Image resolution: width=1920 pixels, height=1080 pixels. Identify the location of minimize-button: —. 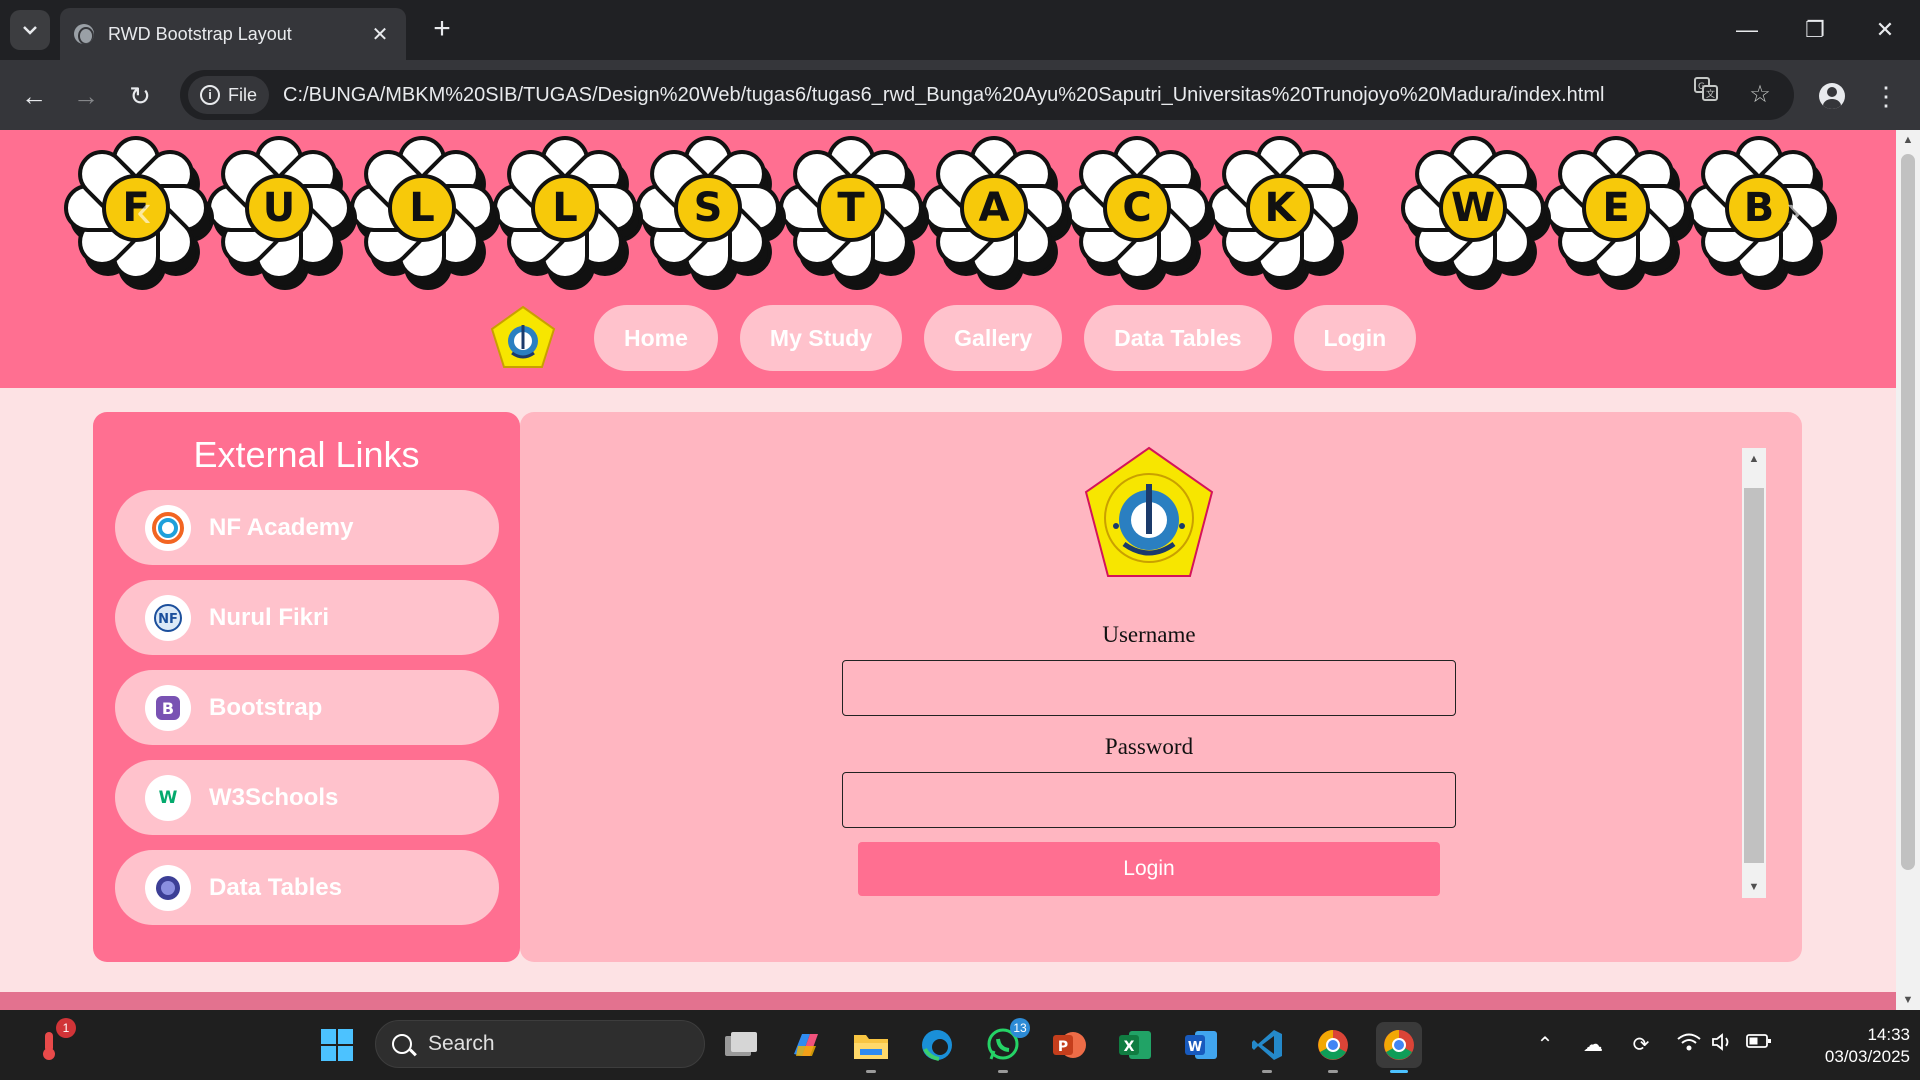
(1747, 30).